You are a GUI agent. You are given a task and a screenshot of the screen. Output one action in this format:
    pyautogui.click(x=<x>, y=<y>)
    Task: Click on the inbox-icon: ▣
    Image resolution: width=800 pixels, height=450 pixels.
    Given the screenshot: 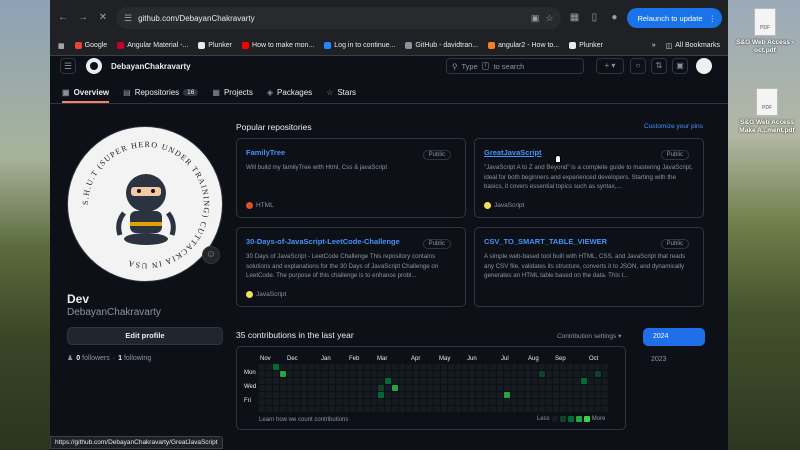 What is the action you would take?
    pyautogui.click(x=680, y=66)
    